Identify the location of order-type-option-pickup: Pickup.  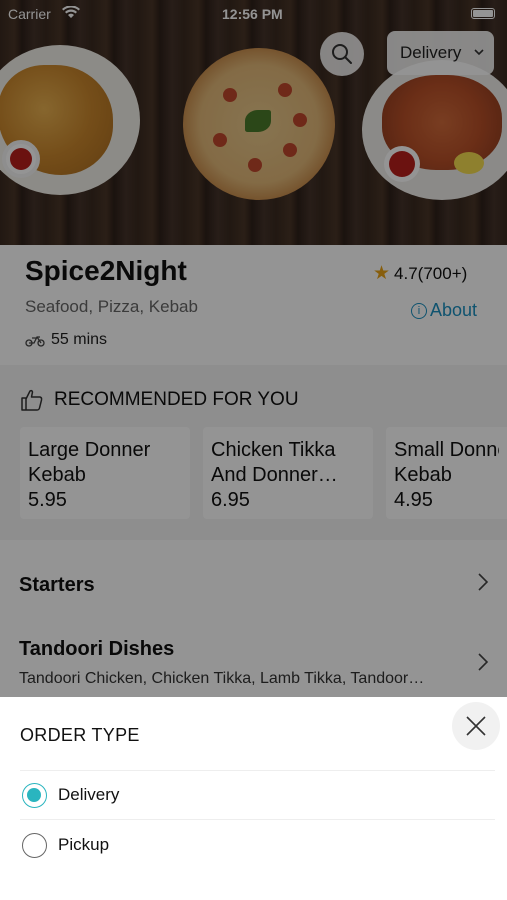
(257, 845).